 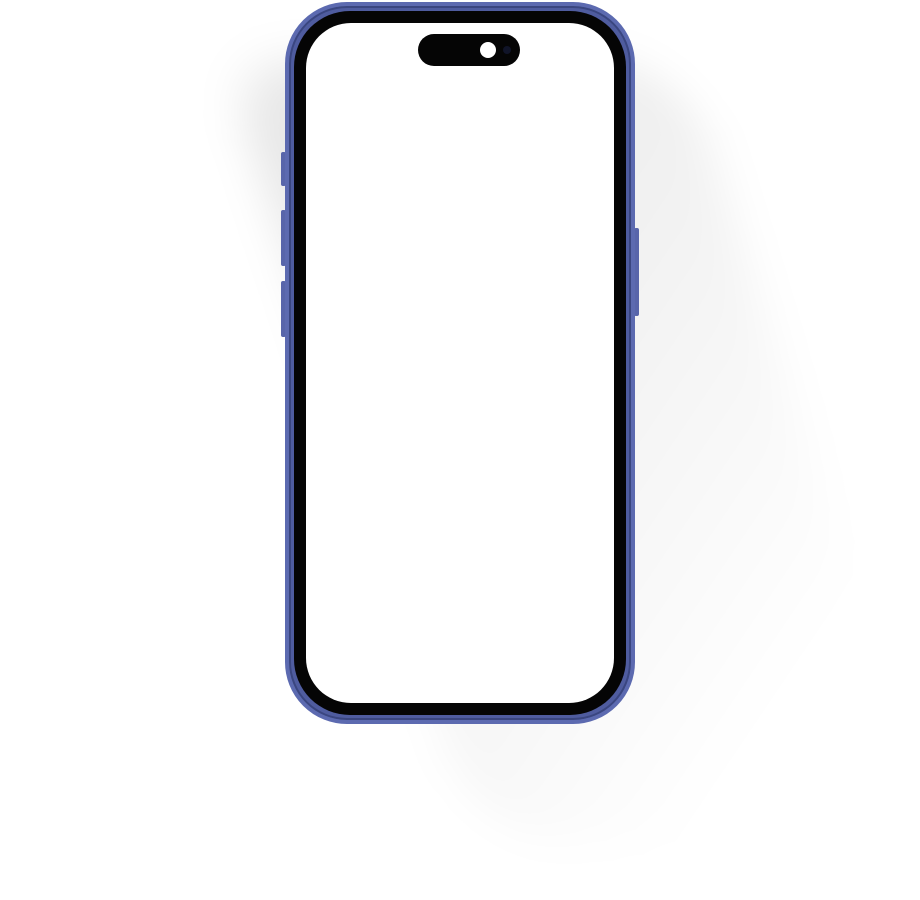 I want to click on dynamic-island, so click(x=469, y=50).